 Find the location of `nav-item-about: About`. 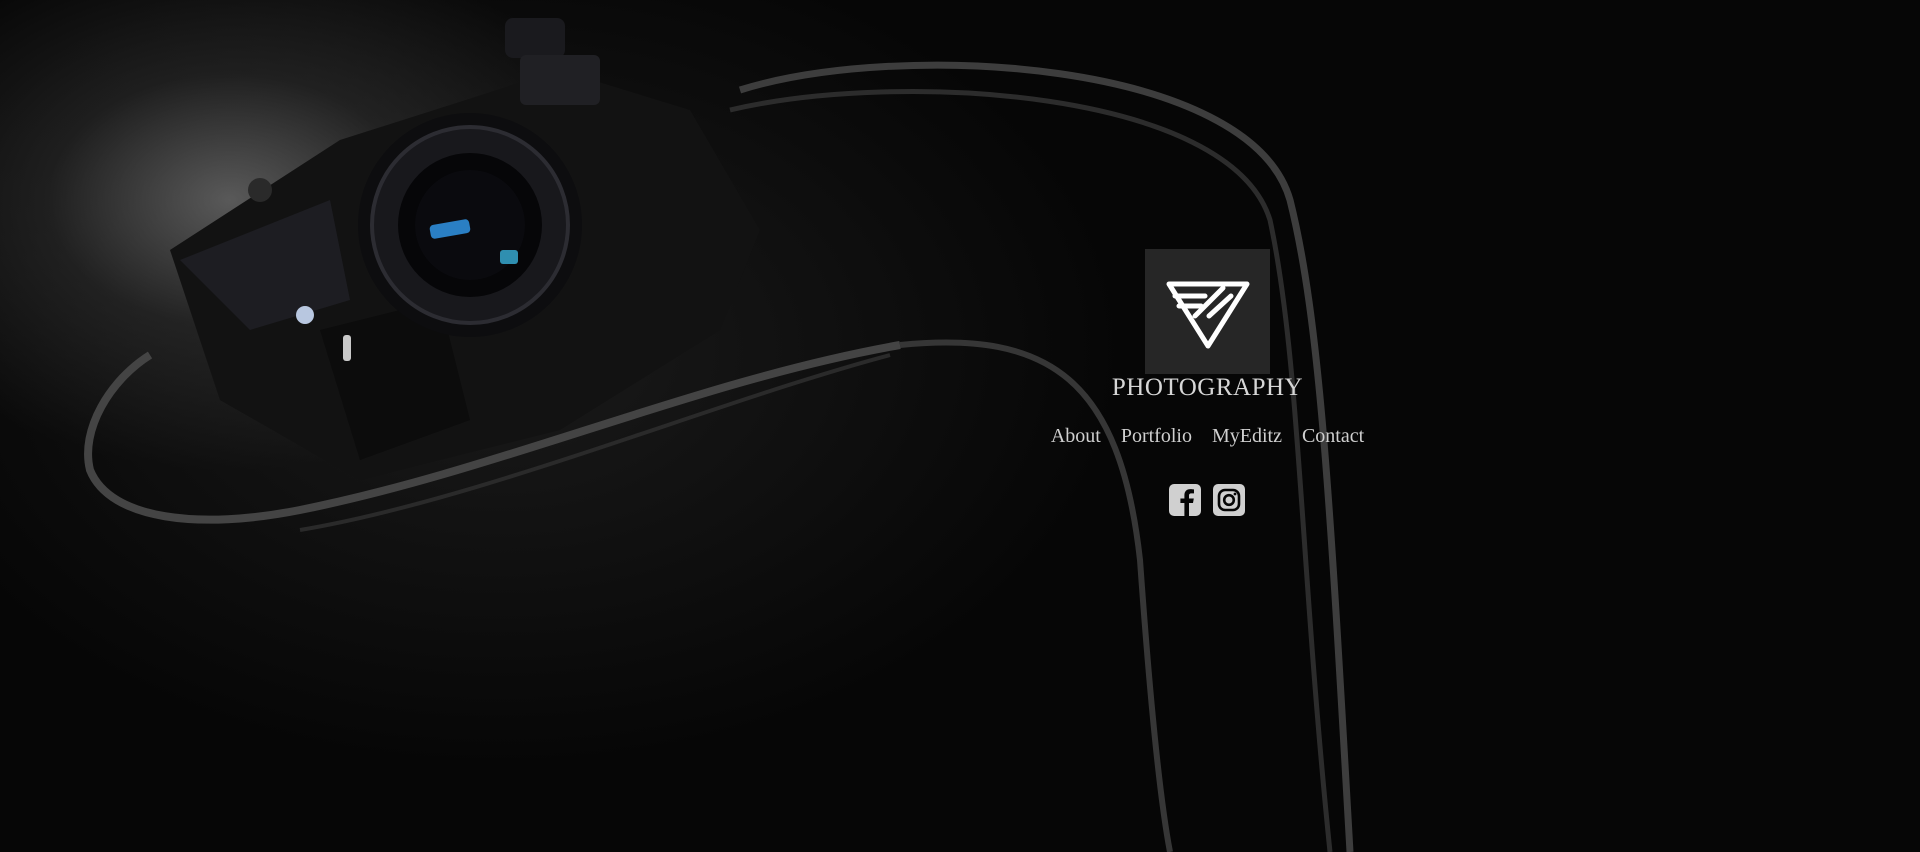

nav-item-about: About is located at coordinates (1076, 436).